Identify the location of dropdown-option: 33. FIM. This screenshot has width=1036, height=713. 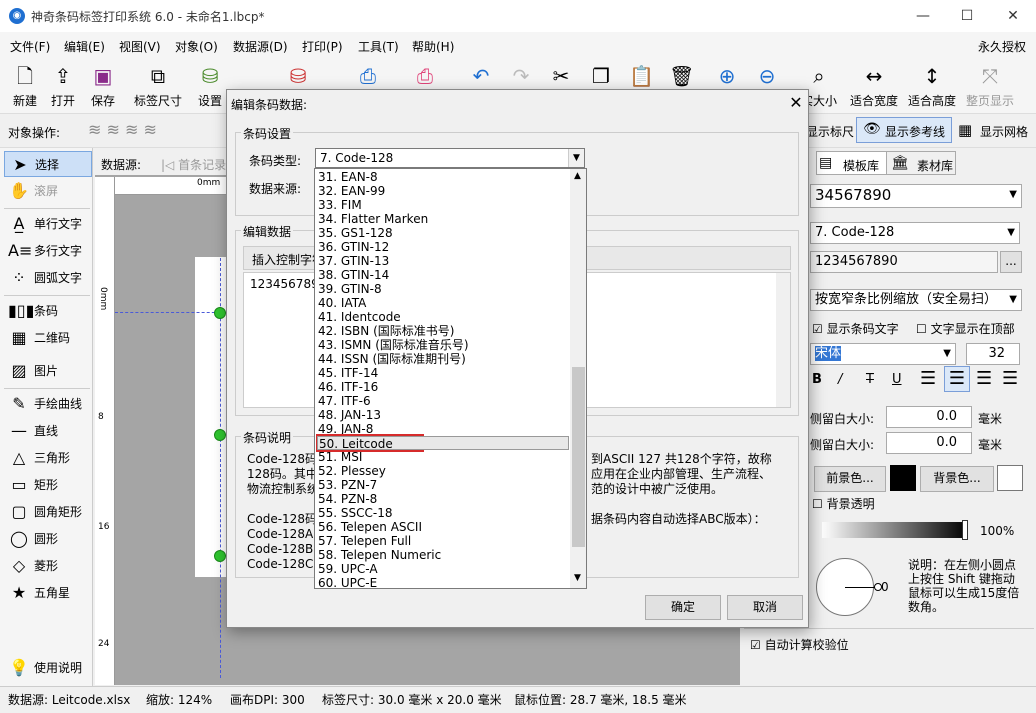
(443, 205).